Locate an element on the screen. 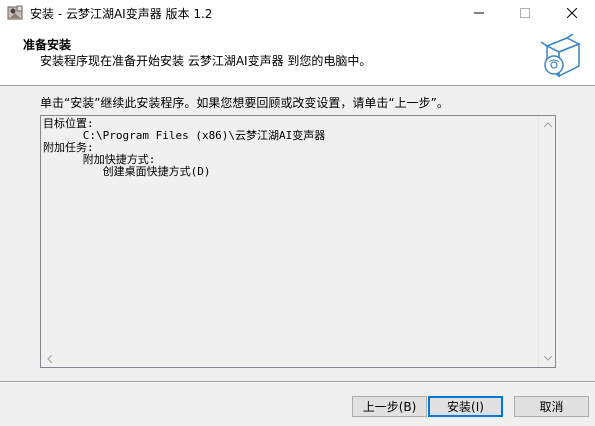 Image resolution: width=595 pixels, height=426 pixels. vertical-scrollbar is located at coordinates (546, 241).